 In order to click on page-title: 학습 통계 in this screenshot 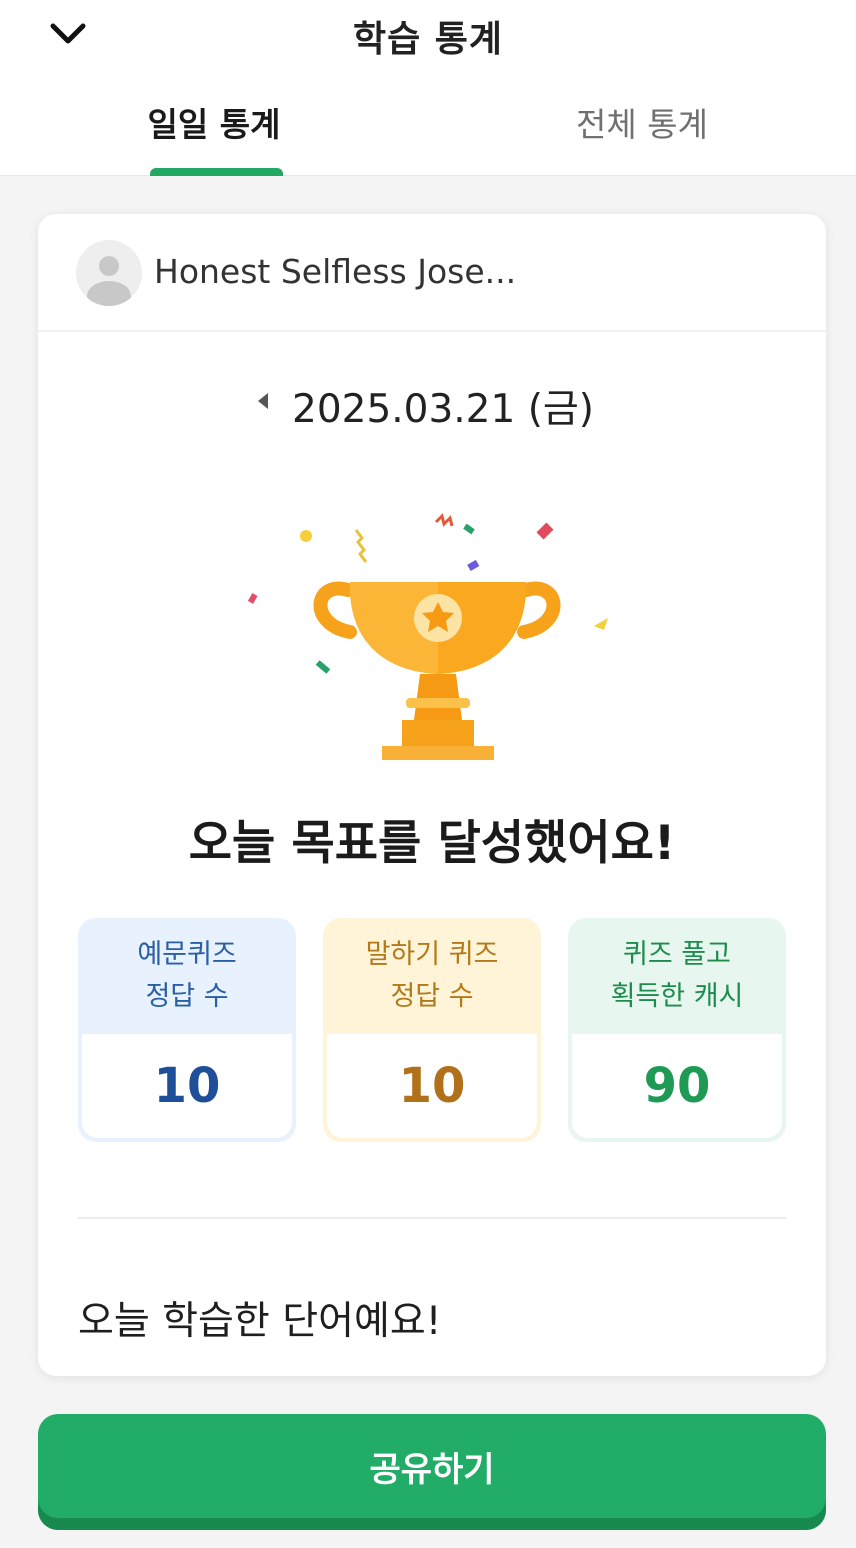, I will do `click(427, 39)`.